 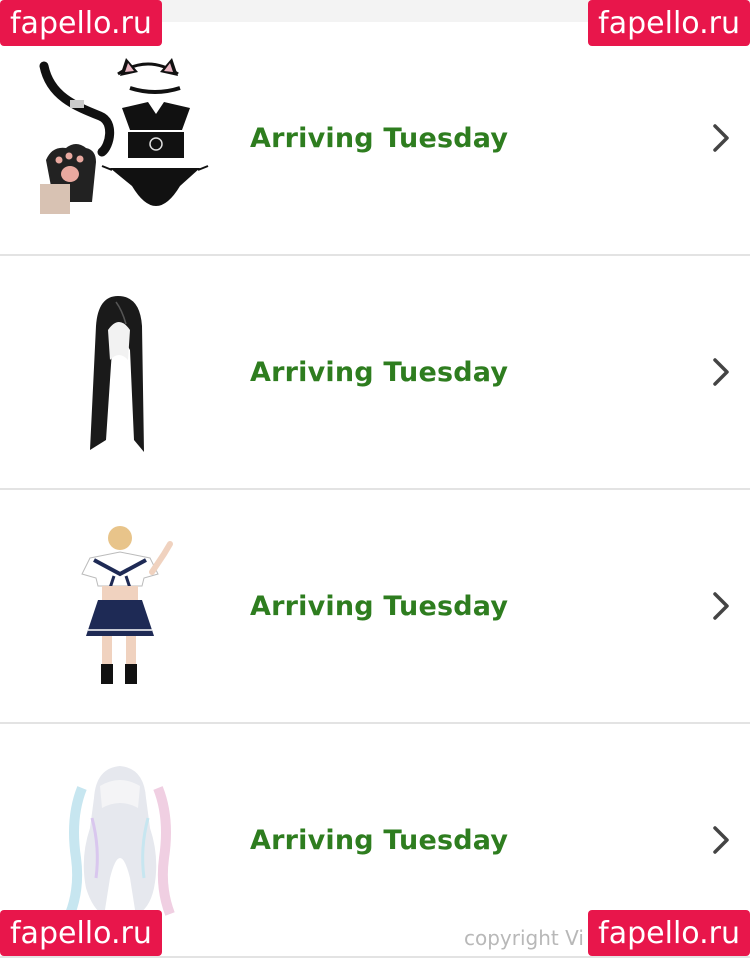 I want to click on cat-costume-set-image, so click(x=120, y=140).